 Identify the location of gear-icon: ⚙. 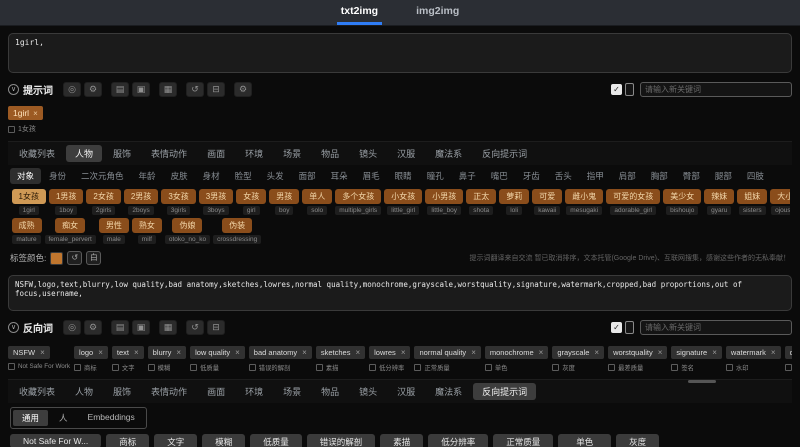
(243, 89).